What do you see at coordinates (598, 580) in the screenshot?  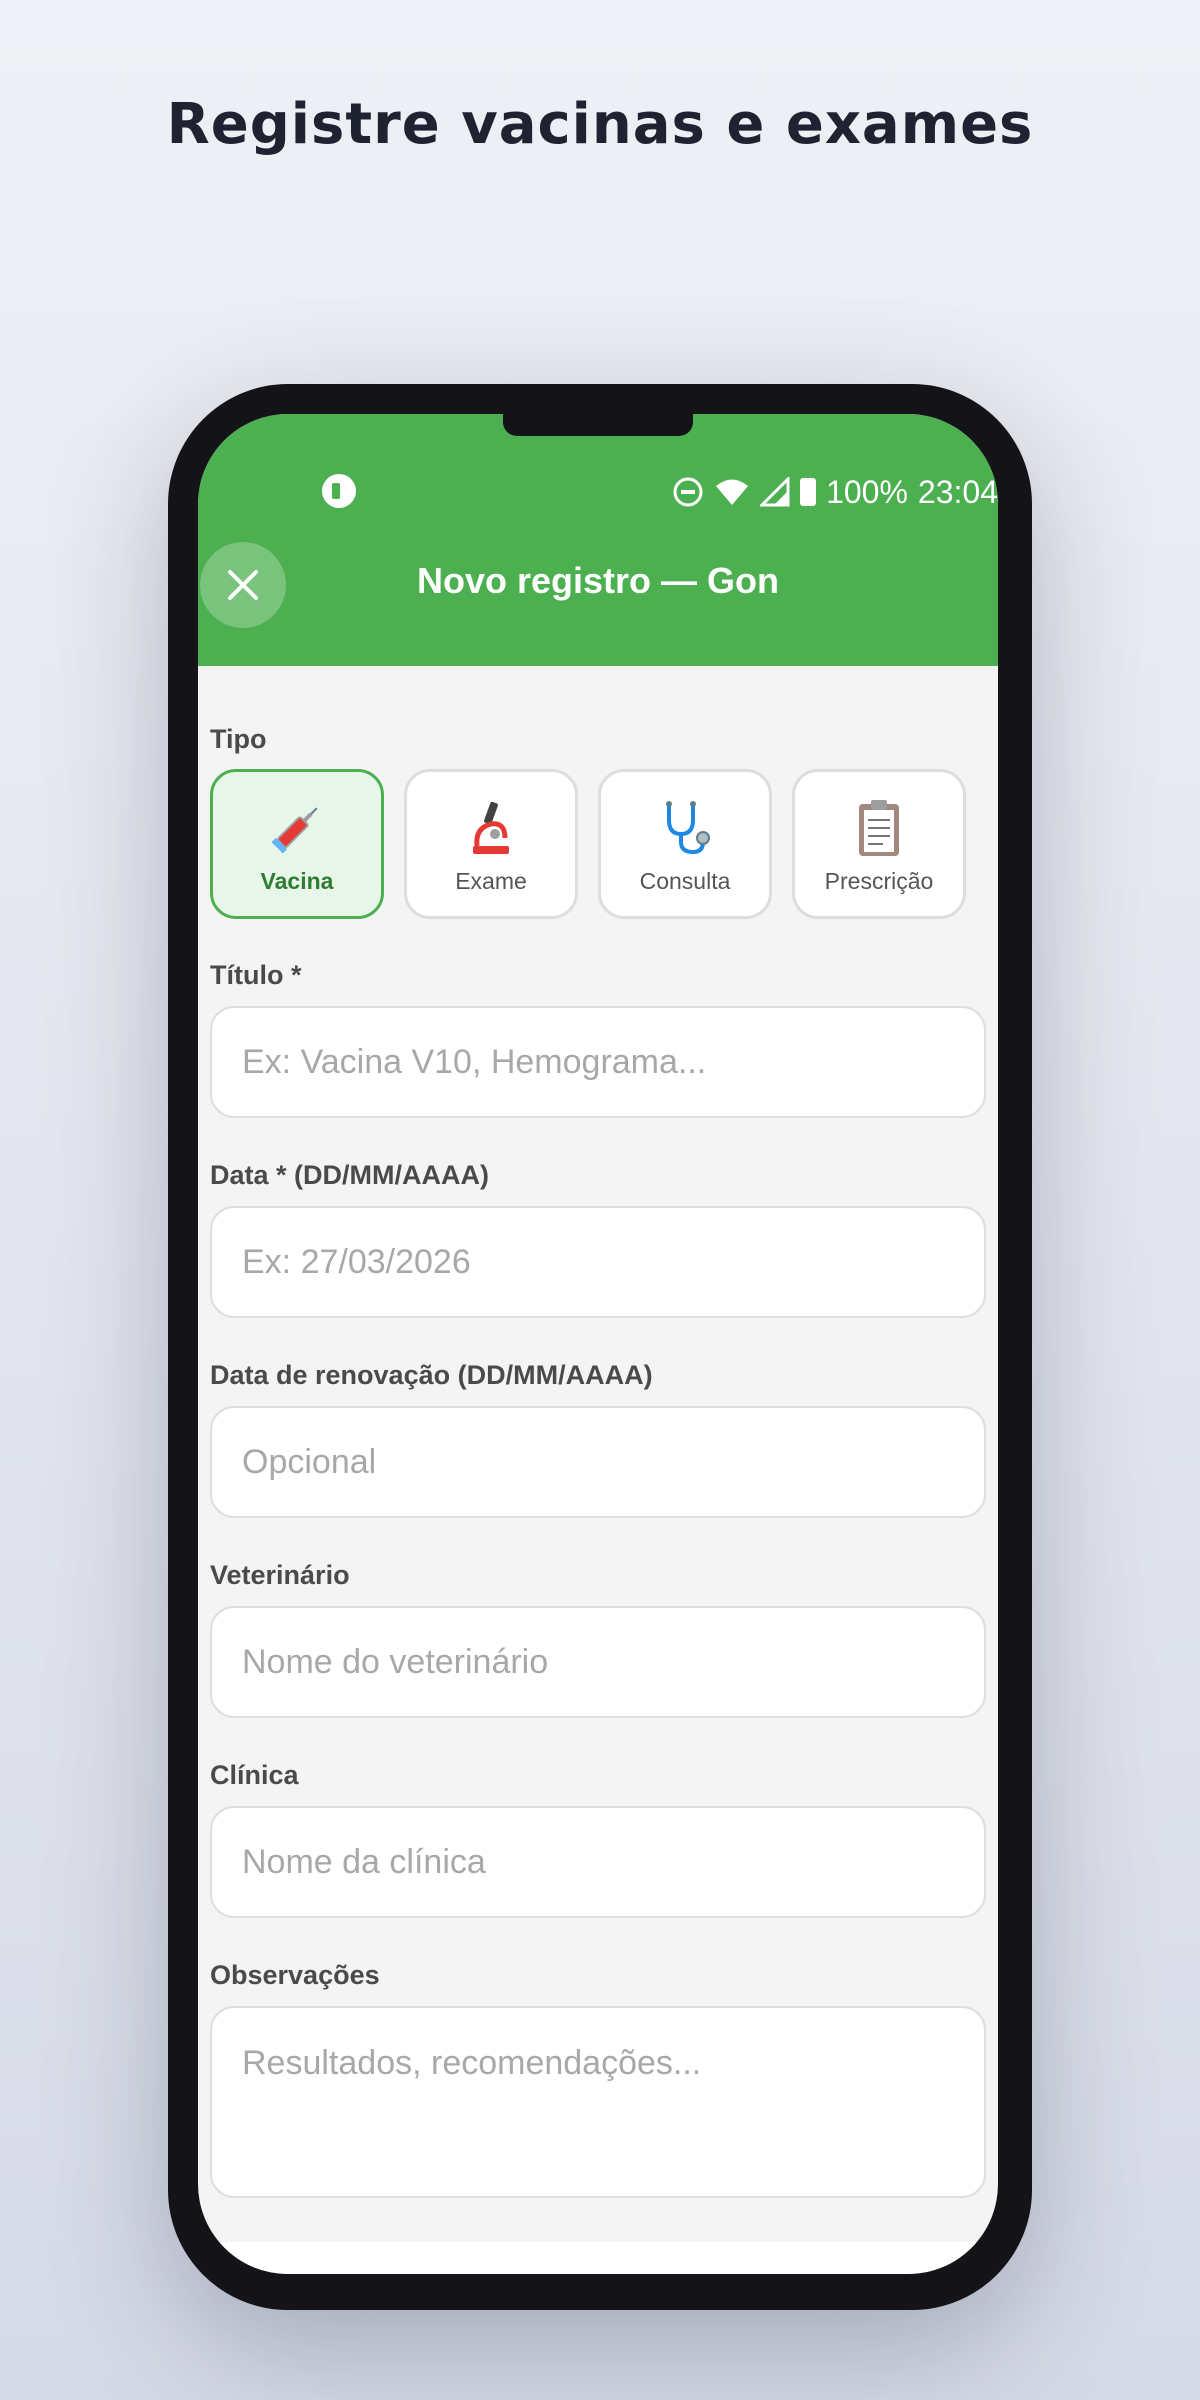 I see `screen-title: Novo registro — Gon` at bounding box center [598, 580].